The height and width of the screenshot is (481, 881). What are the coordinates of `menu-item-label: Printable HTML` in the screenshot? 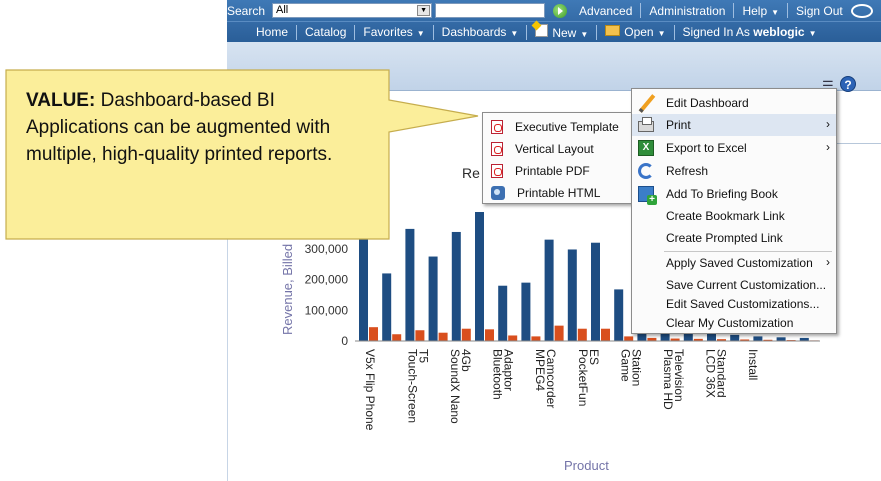 It's located at (559, 193).